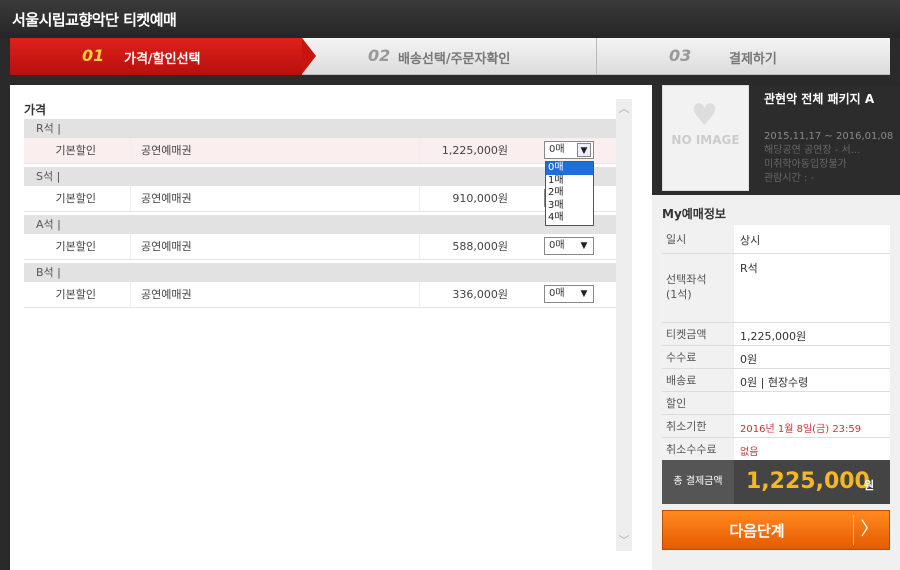 This screenshot has height=570, width=900. What do you see at coordinates (450, 19) in the screenshot?
I see `title-bar: 서울시립교향악단 티켓예매` at bounding box center [450, 19].